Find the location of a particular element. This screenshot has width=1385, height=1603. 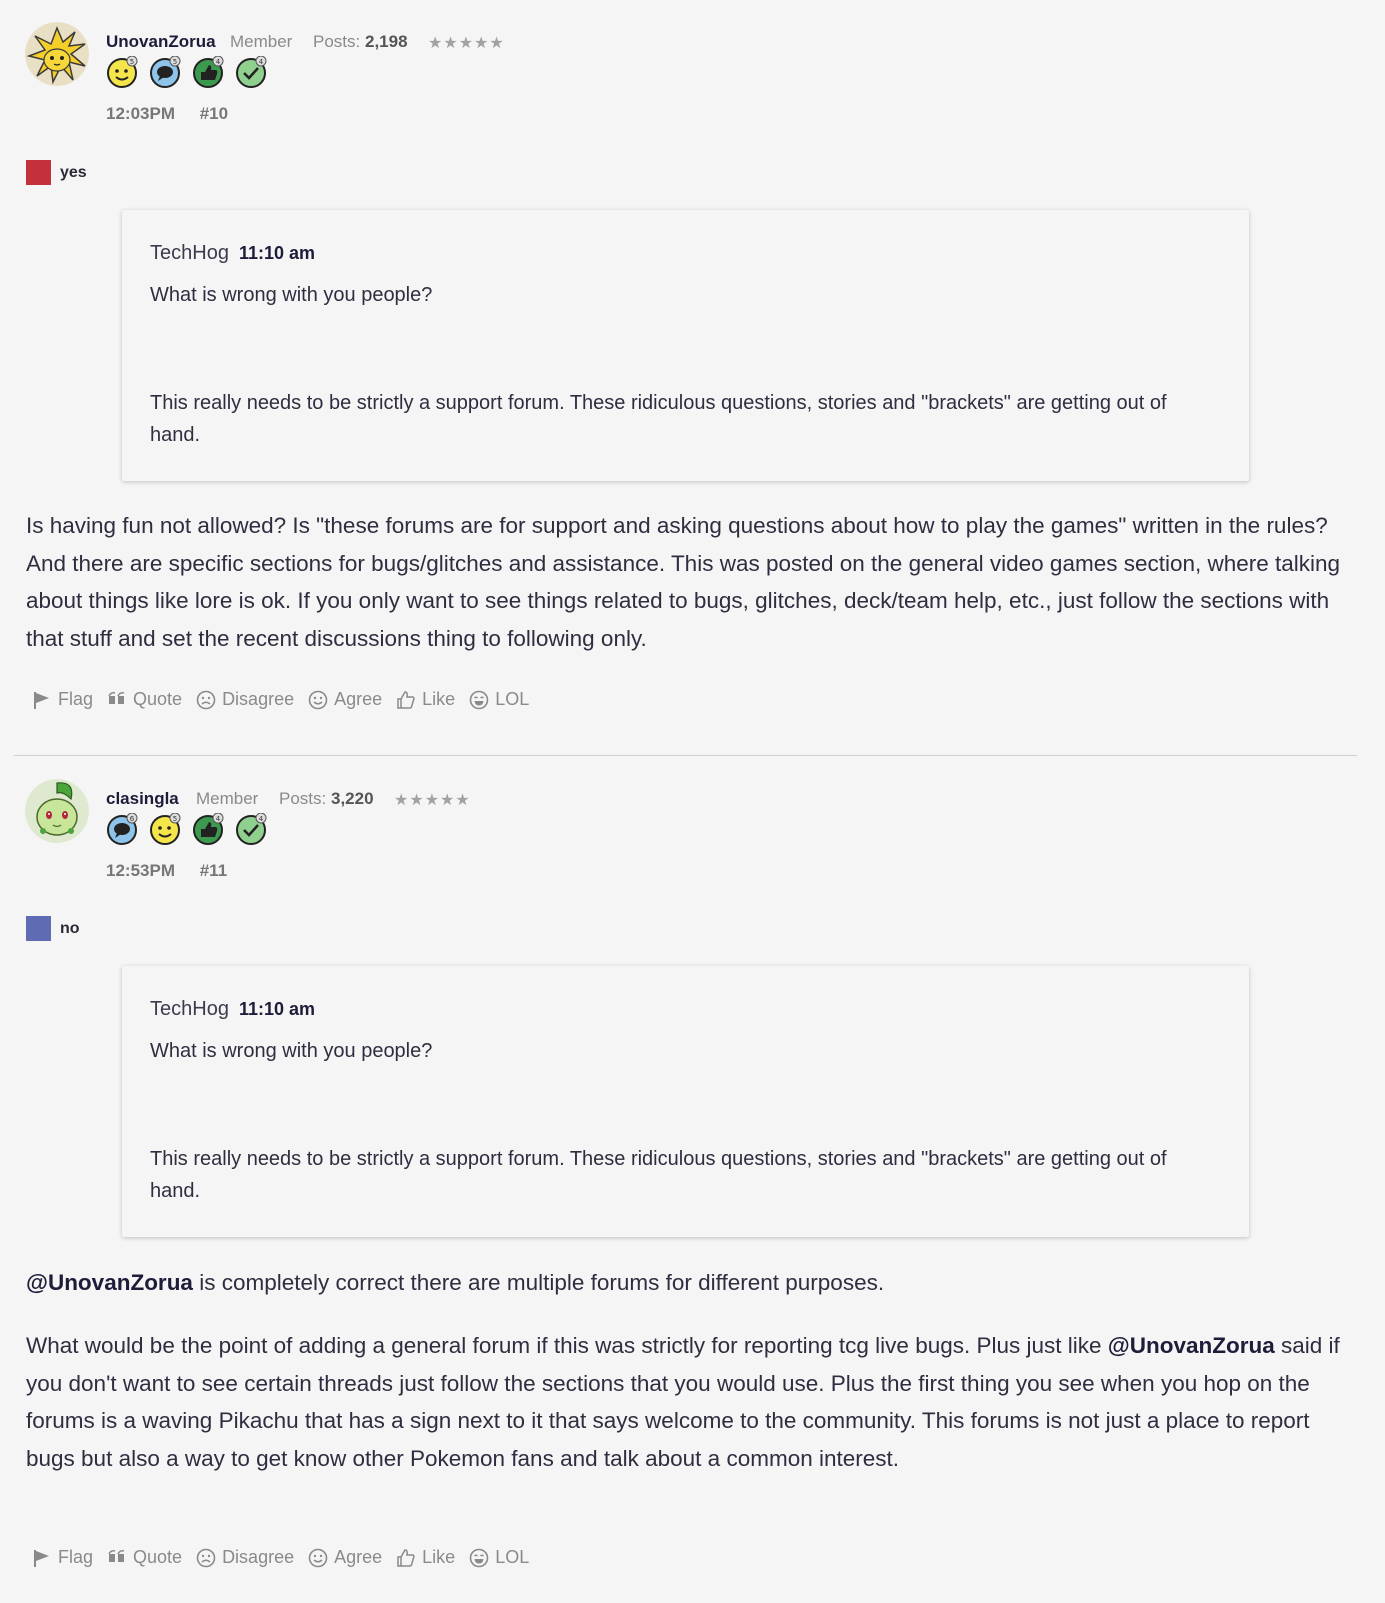

post-time: 12:53PM is located at coordinates (140, 870).